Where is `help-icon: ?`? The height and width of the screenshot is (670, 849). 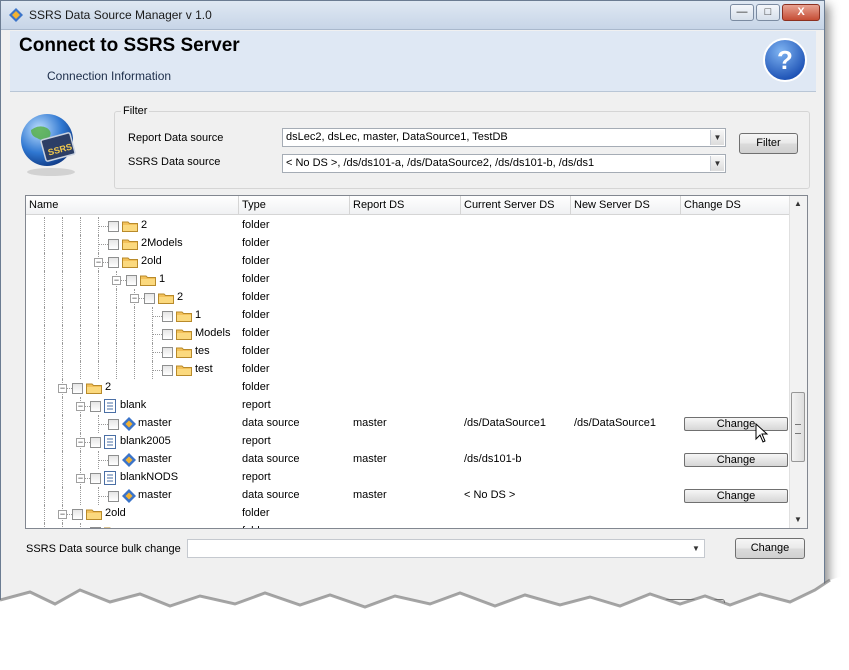
help-icon: ? is located at coordinates (785, 60).